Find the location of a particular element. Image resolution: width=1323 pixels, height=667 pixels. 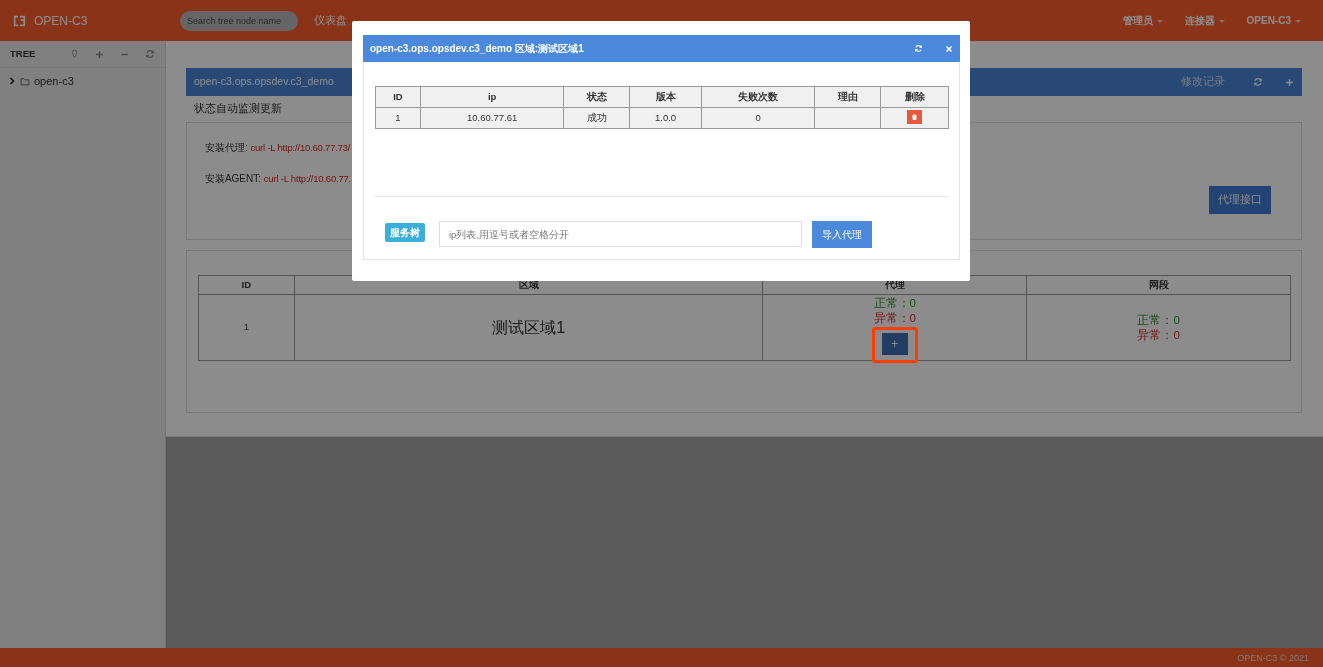

install-line: 安装代理: curl -L http://10.60.77.73/ is located at coordinates (277, 147).